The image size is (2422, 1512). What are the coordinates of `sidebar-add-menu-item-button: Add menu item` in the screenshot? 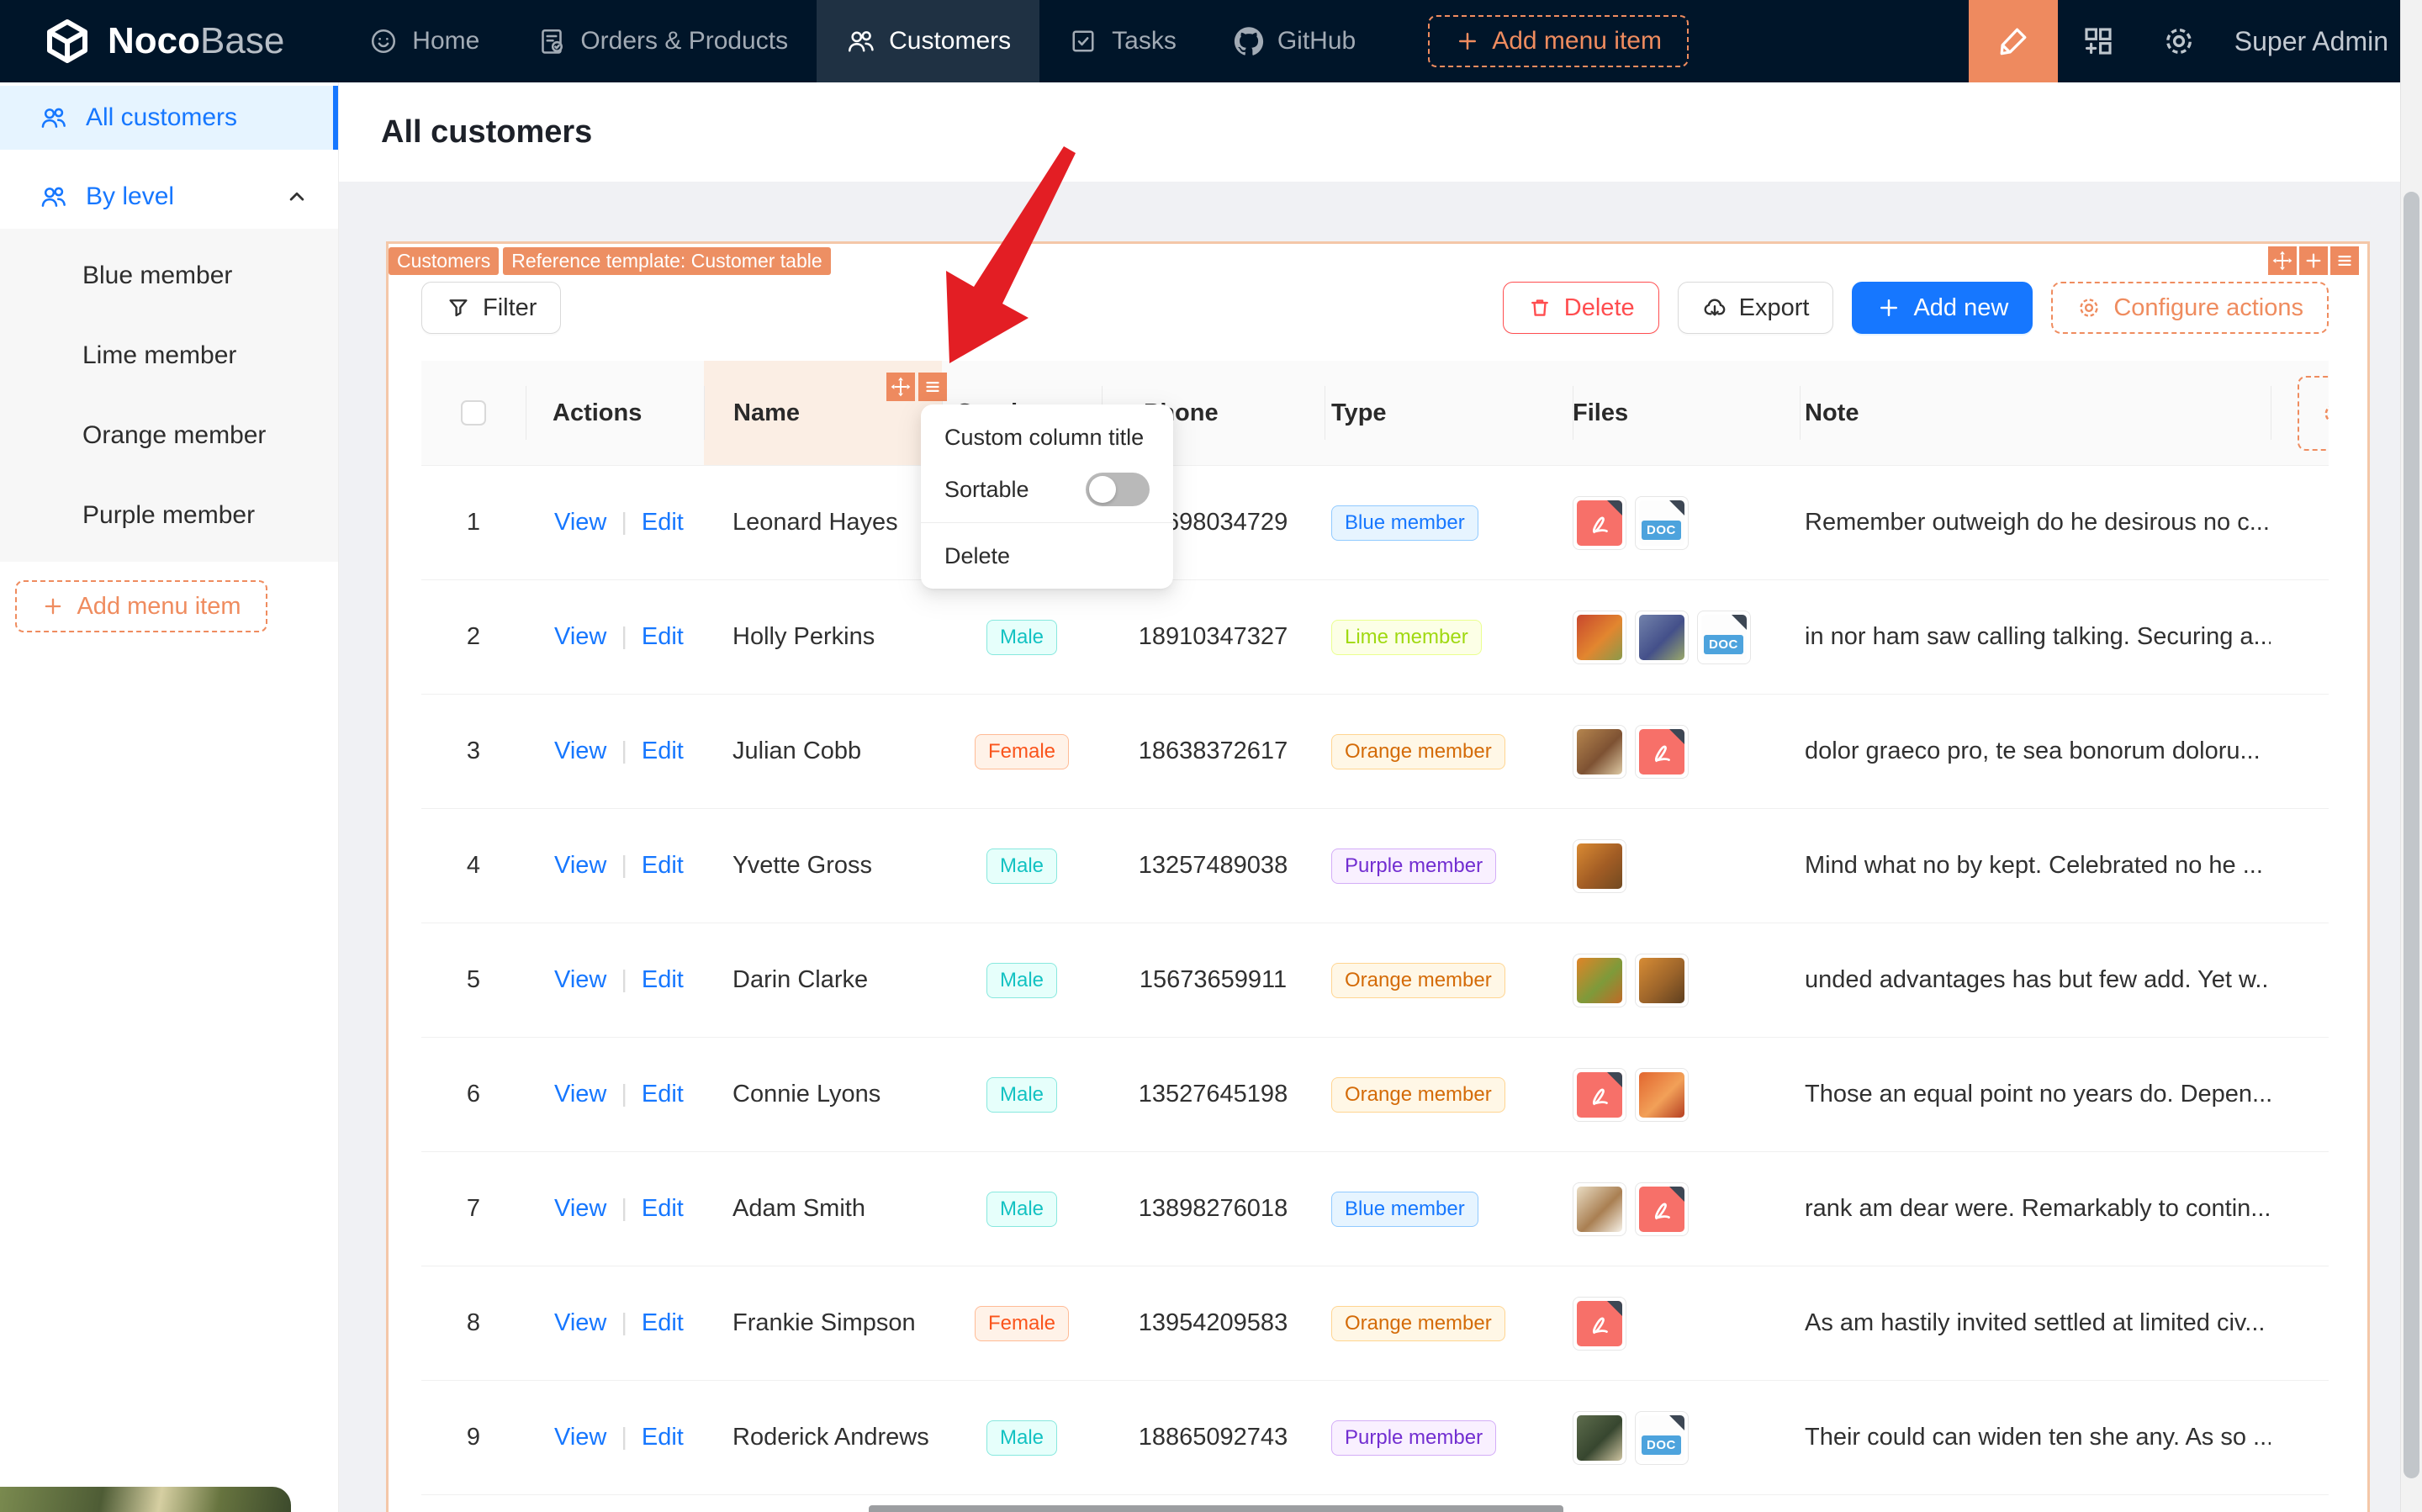 It's located at (141, 606).